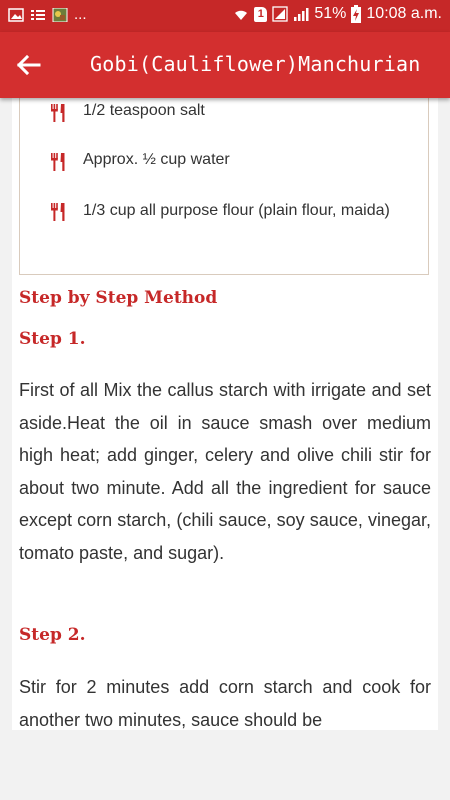  What do you see at coordinates (52, 339) in the screenshot?
I see `step-title: Step 1.` at bounding box center [52, 339].